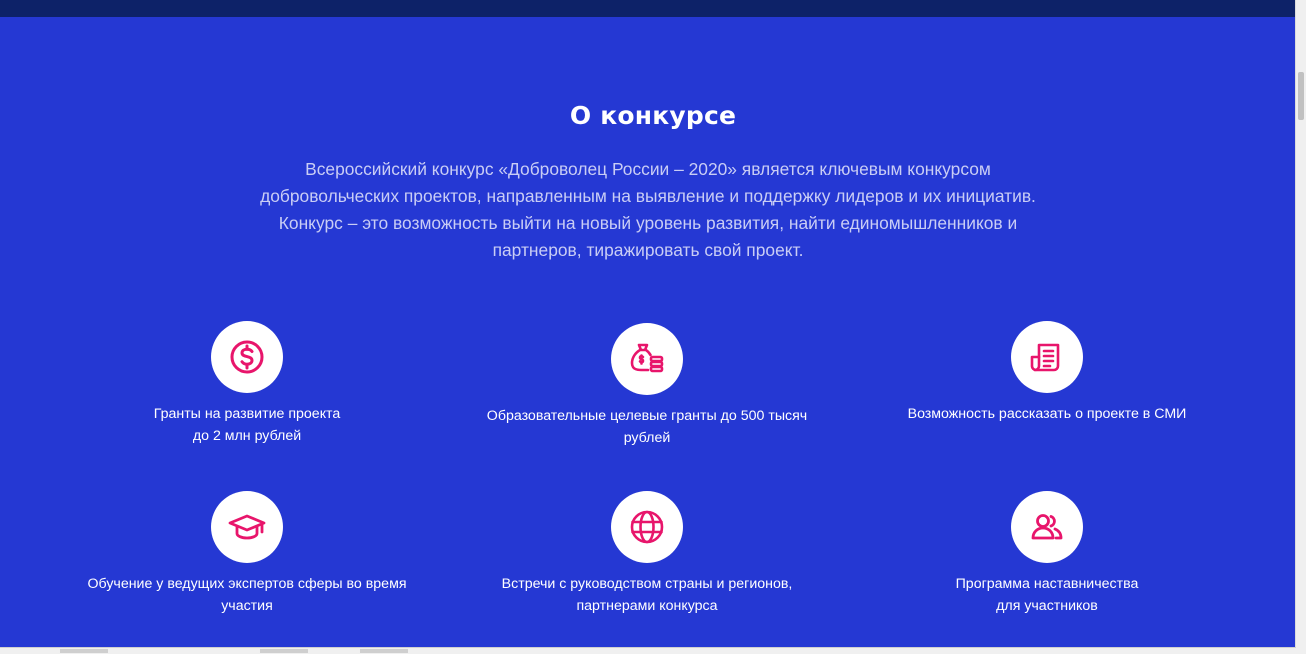  What do you see at coordinates (1300, 327) in the screenshot?
I see `vertical-scrollbar` at bounding box center [1300, 327].